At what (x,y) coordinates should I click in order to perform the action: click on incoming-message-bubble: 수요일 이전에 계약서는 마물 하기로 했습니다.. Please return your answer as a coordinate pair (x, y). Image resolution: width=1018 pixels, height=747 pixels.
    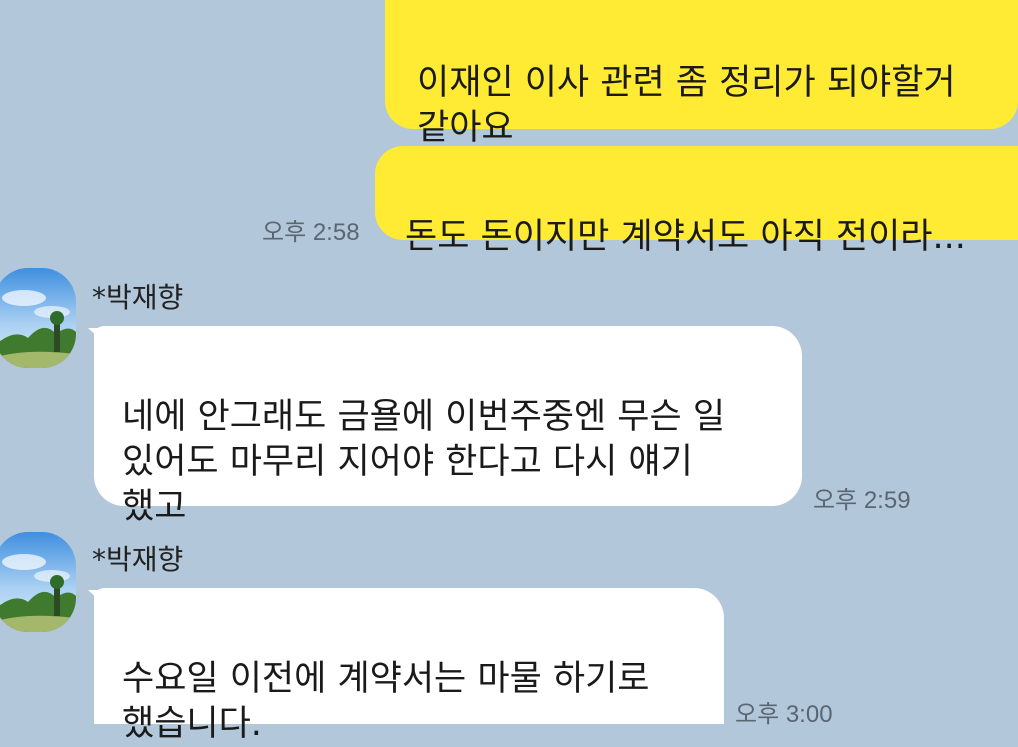
    Looking at the image, I should click on (409, 666).